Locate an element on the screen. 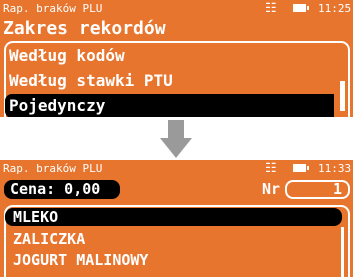 The width and height of the screenshot is (353, 277). menu-item-by-codes: Według kodów is located at coordinates (170, 56).